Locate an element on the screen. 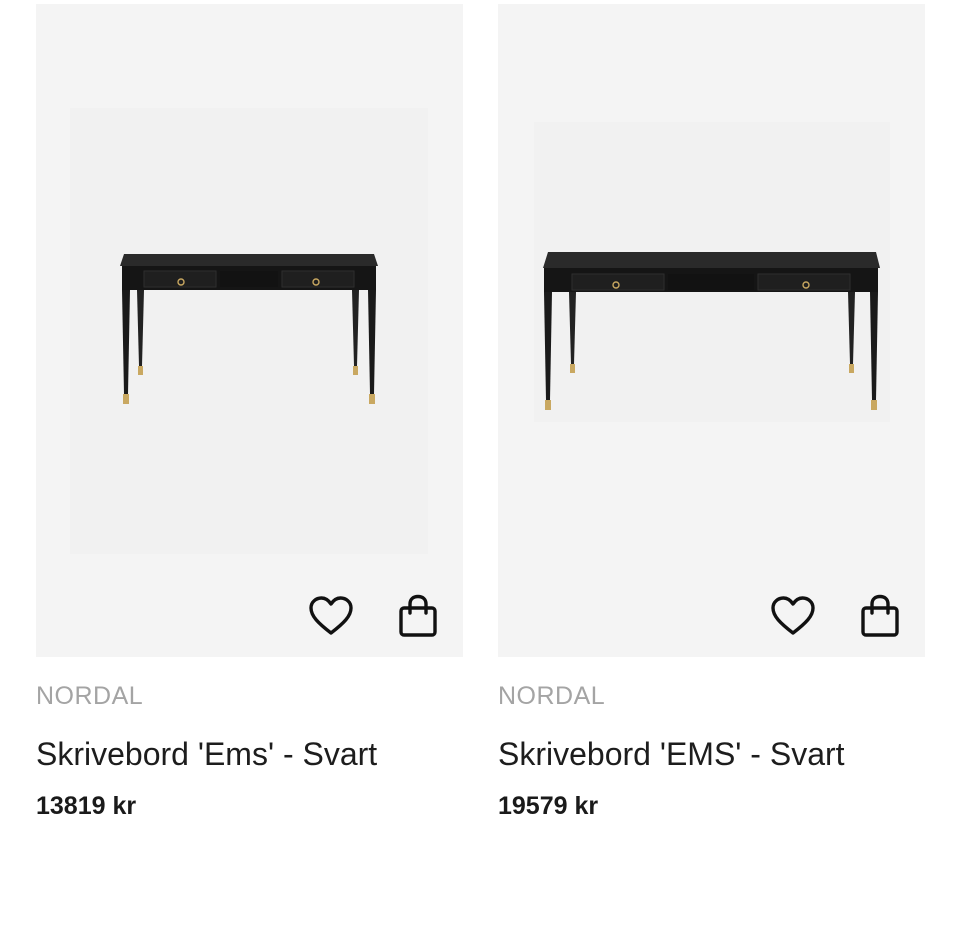 Image resolution: width=960 pixels, height=932 pixels. product-price: 13819 kr is located at coordinates (86, 806).